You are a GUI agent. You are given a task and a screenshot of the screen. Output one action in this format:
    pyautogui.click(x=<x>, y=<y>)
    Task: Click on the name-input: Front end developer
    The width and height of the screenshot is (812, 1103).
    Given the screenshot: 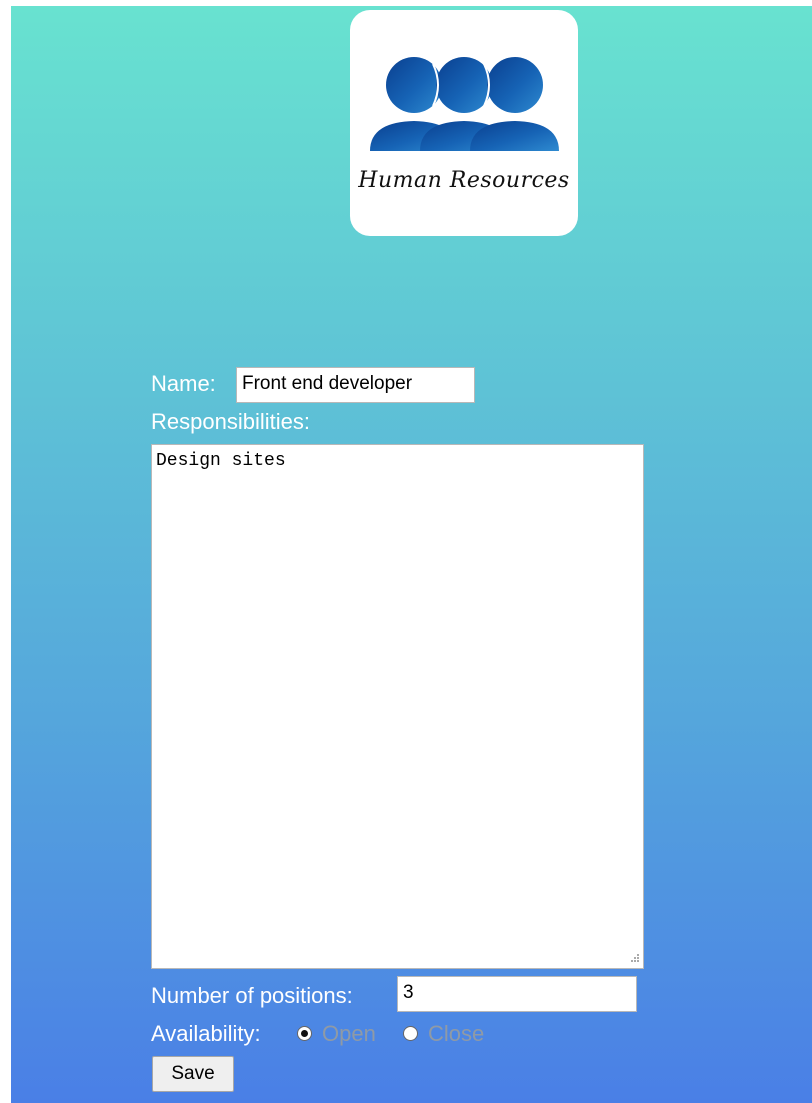 What is the action you would take?
    pyautogui.click(x=355, y=385)
    